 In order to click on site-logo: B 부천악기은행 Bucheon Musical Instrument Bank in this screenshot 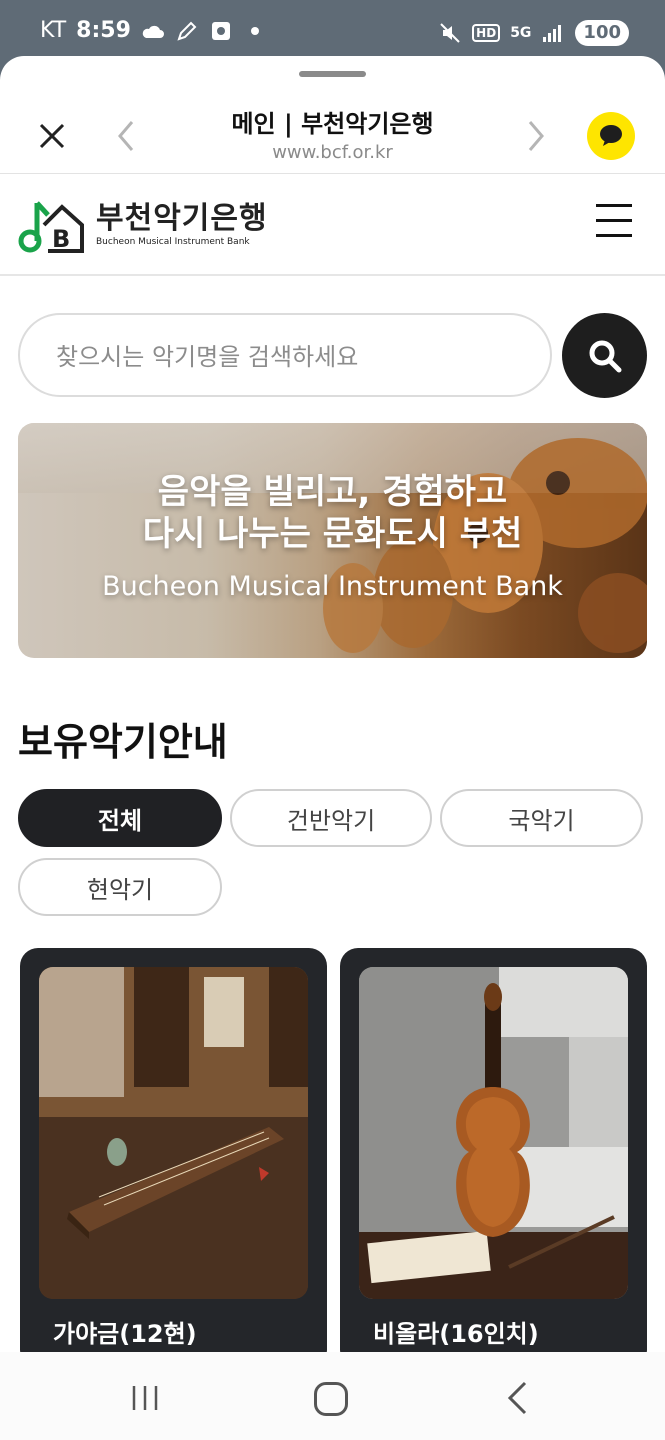, I will do `click(143, 225)`.